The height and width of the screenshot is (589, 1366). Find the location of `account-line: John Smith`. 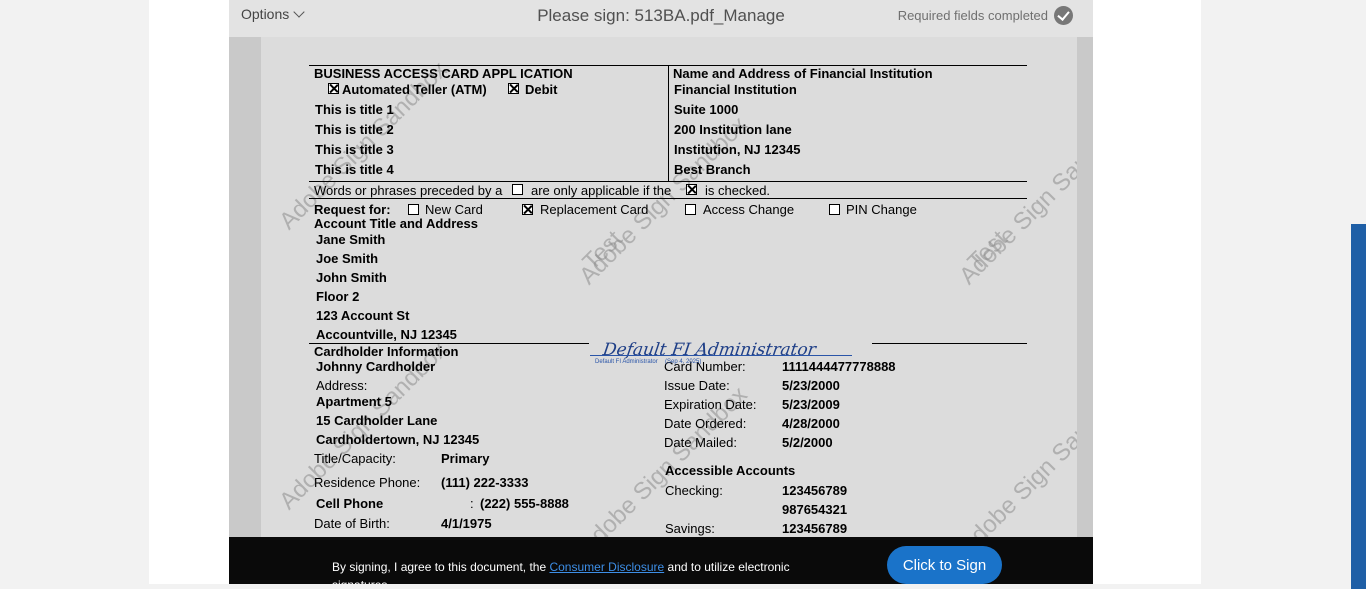

account-line: John Smith is located at coordinates (351, 277).